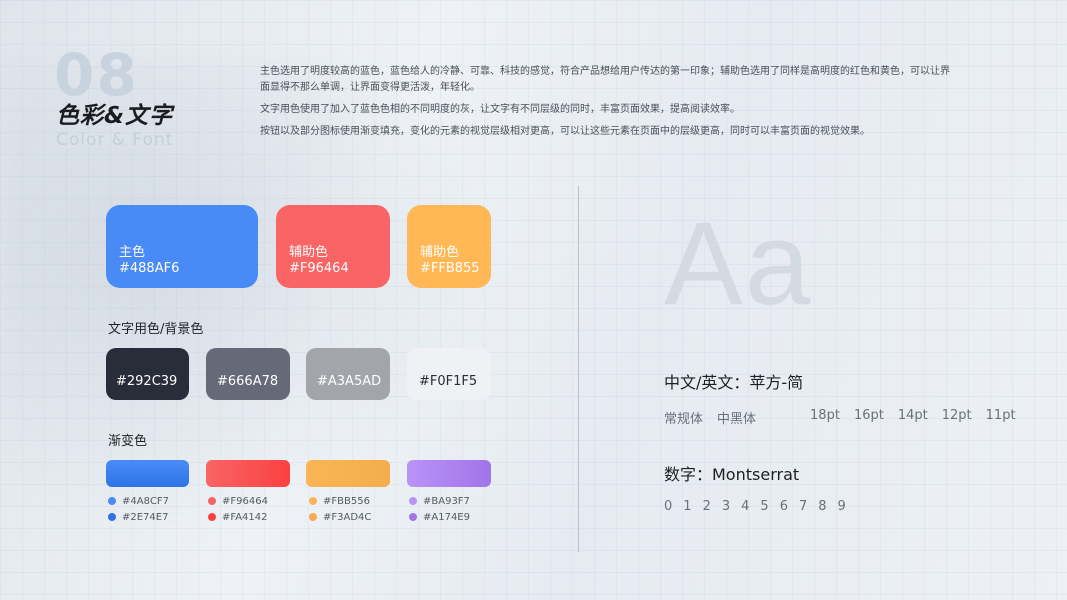 The image size is (1067, 600). I want to click on section-title: 色彩&文字, so click(115, 116).